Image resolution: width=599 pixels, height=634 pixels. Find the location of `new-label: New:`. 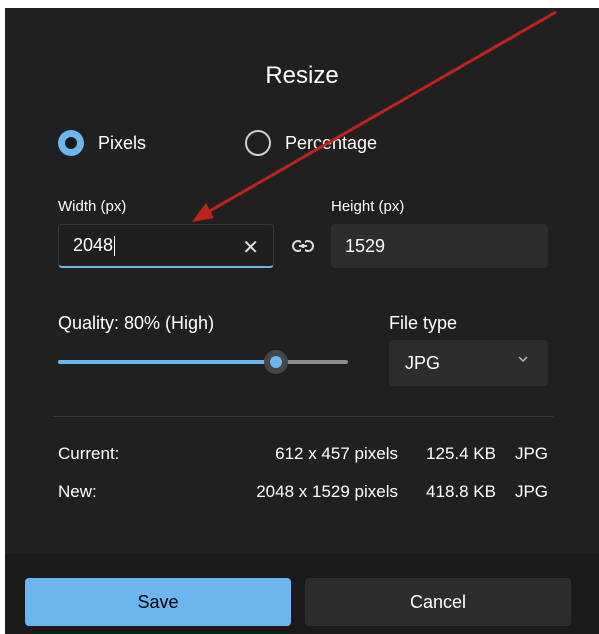

new-label: New: is located at coordinates (77, 491).